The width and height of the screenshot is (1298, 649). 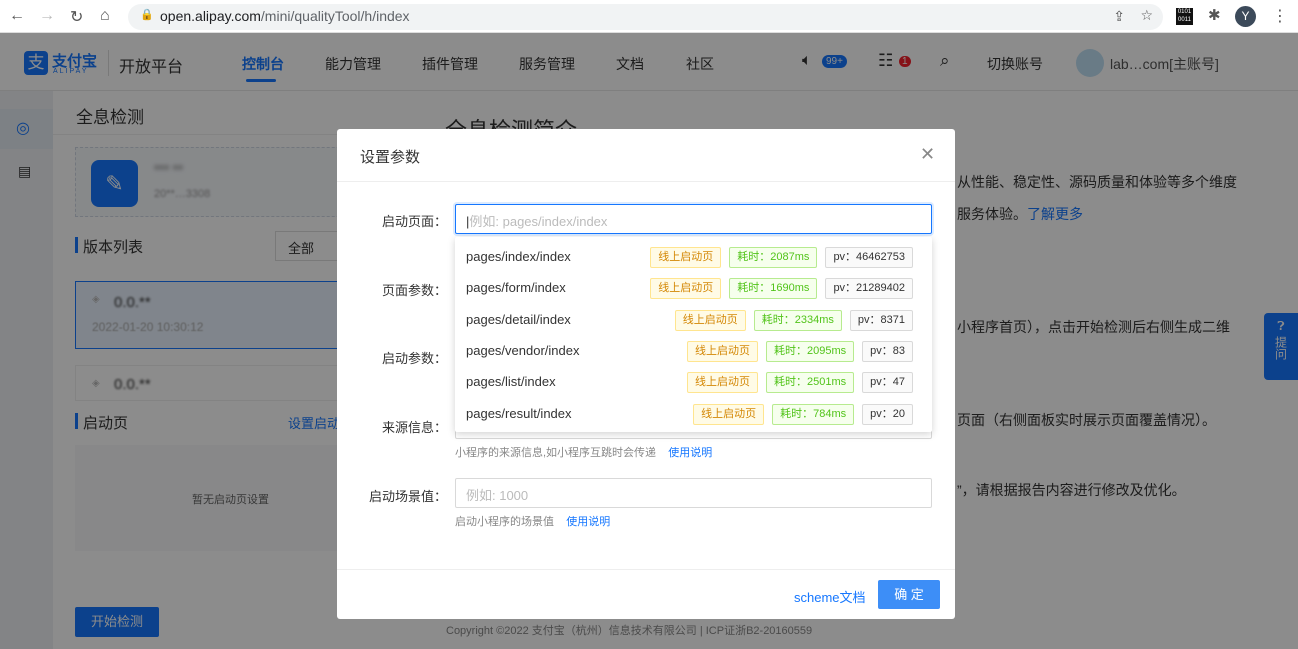 I want to click on duration-tag: 耗时：2087ms, so click(x=773, y=257).